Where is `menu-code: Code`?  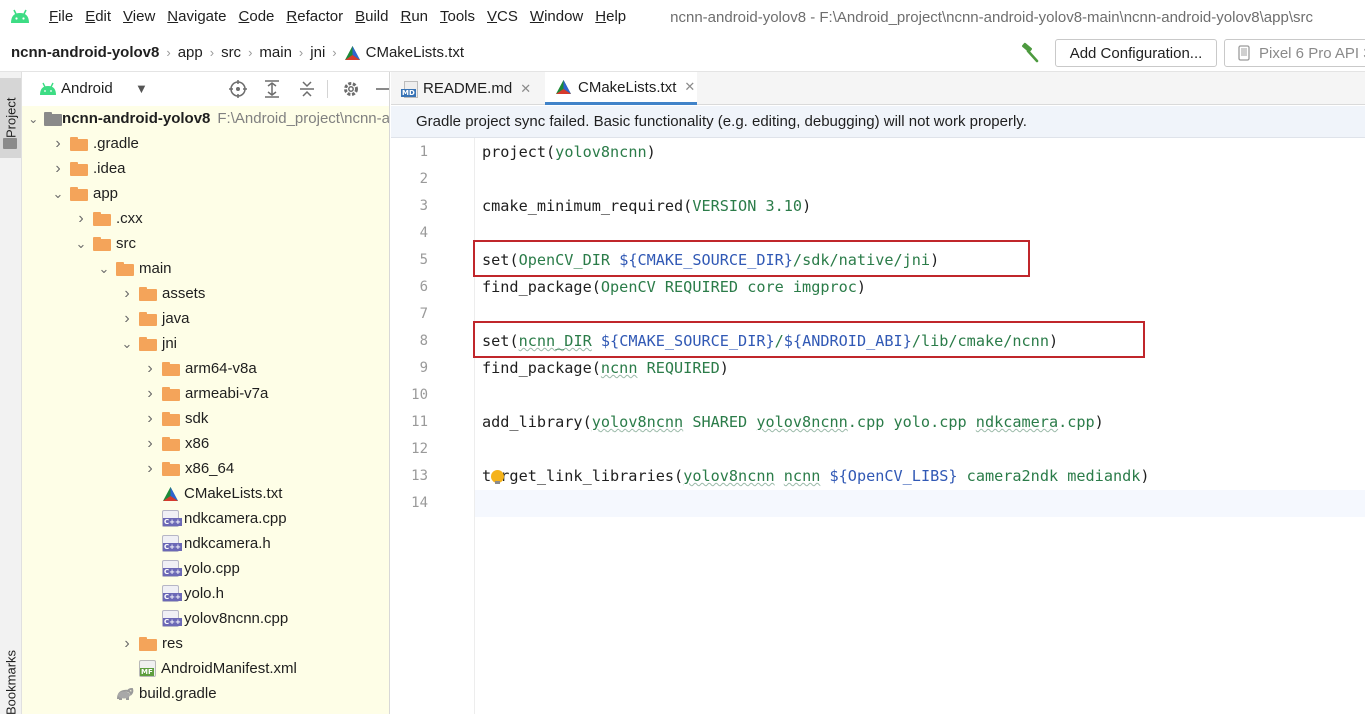
menu-code: Code is located at coordinates (257, 17).